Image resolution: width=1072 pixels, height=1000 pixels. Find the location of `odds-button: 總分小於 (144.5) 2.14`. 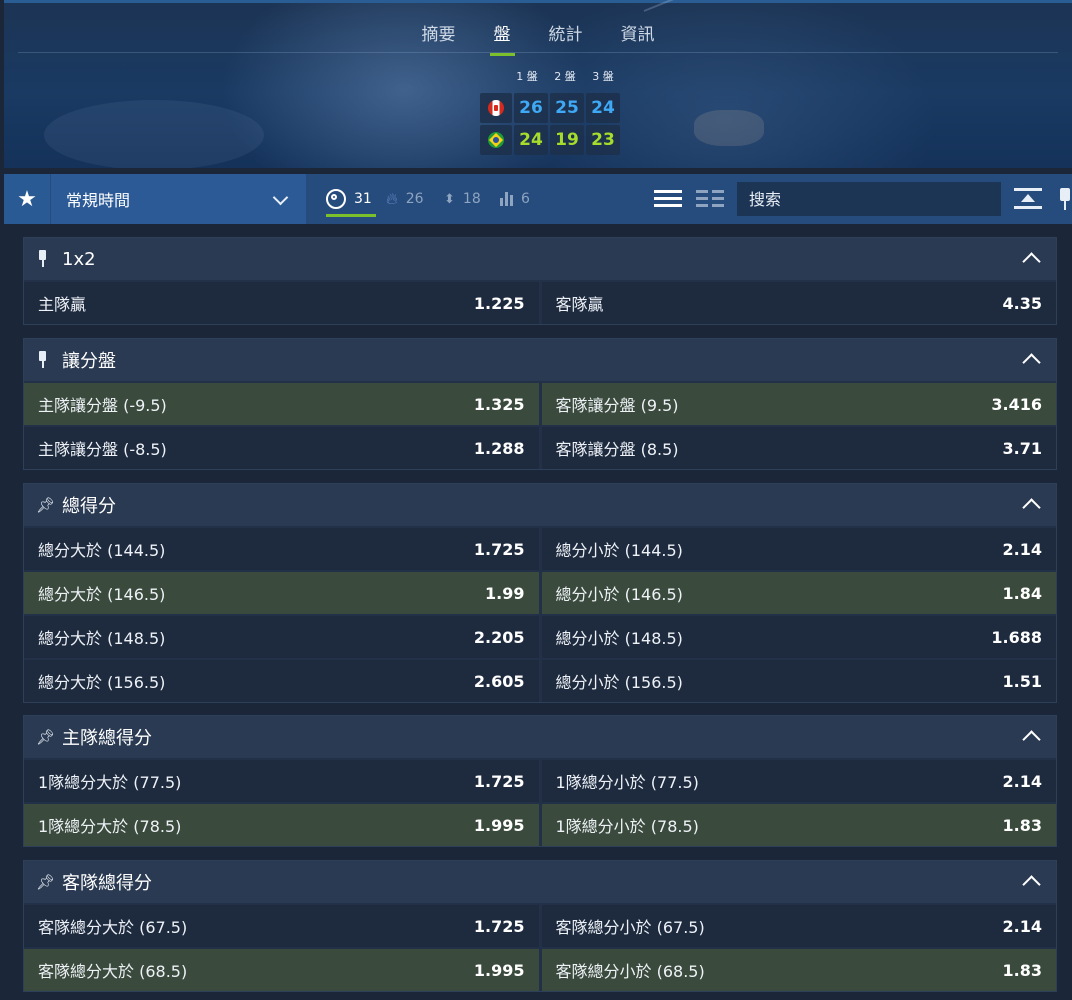

odds-button: 總分小於 (144.5) 2.14 is located at coordinates (797, 548).